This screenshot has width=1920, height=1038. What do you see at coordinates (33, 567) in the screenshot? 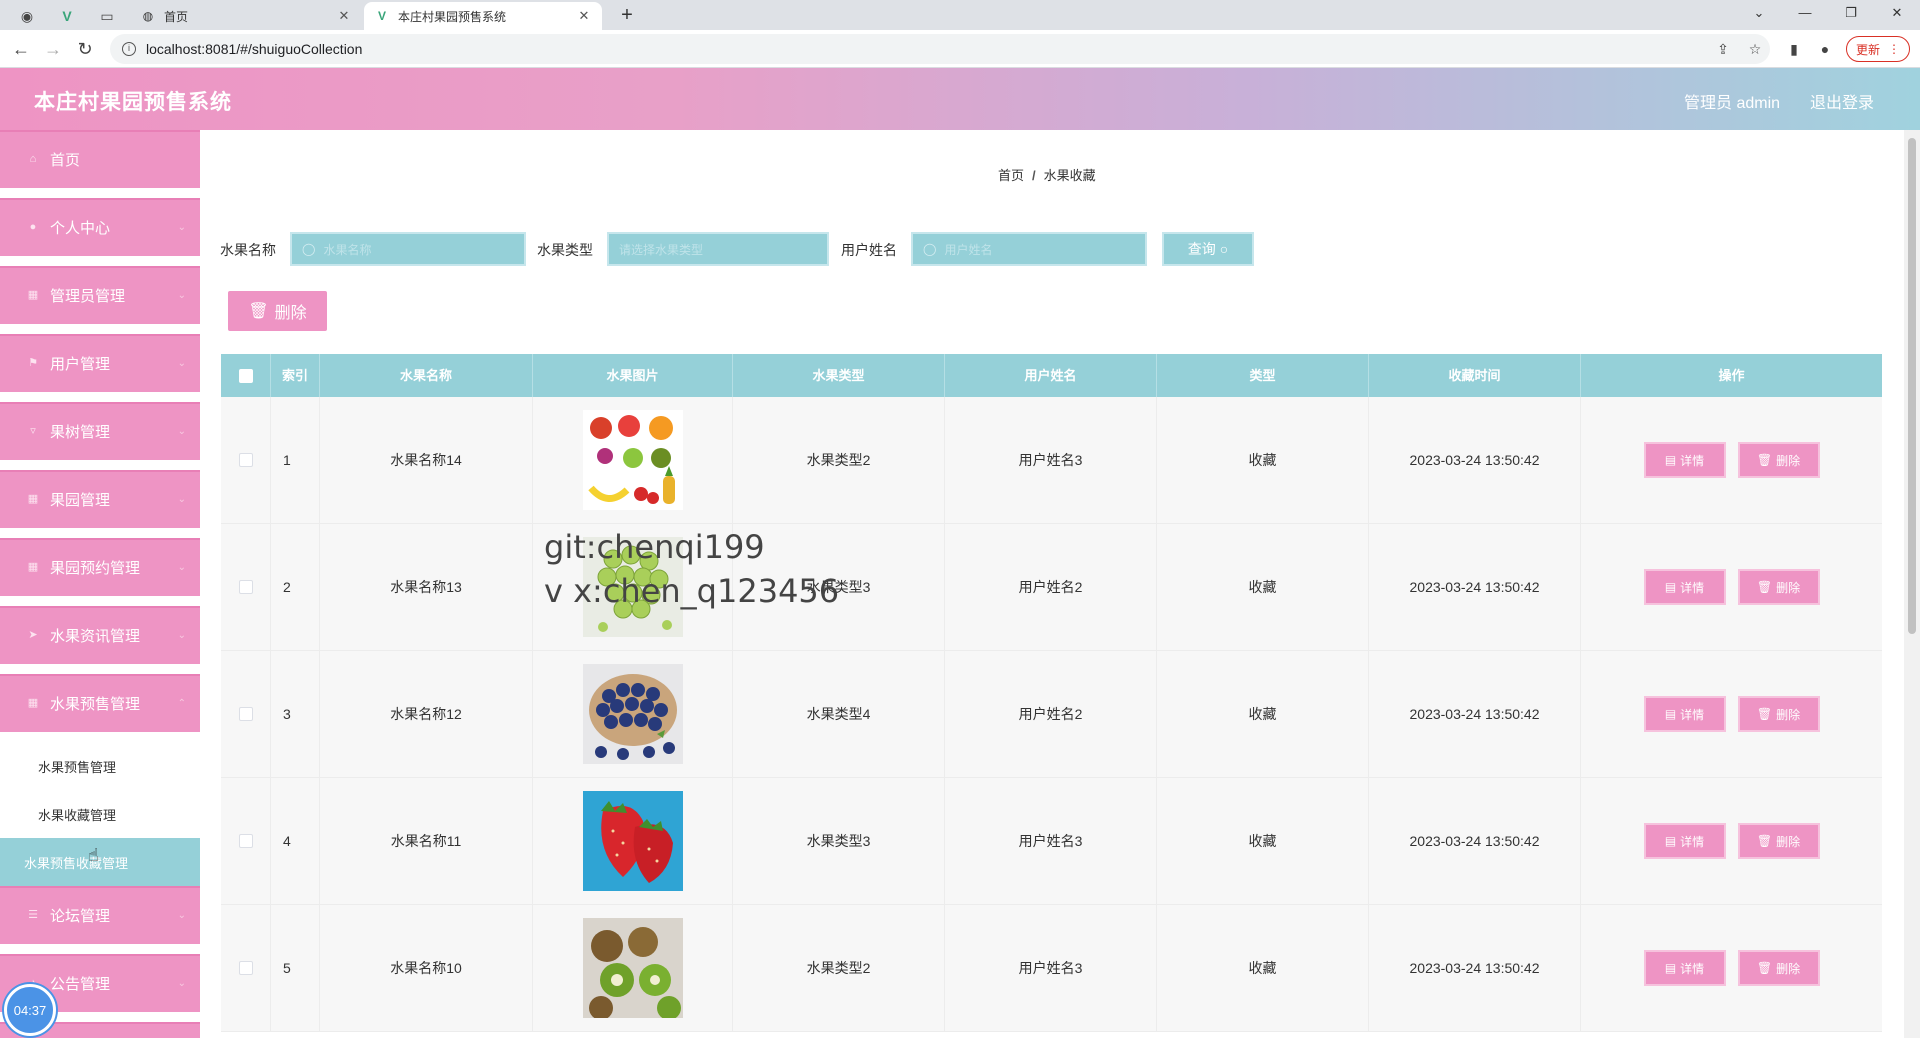
I see `grid-icon: ▦` at bounding box center [33, 567].